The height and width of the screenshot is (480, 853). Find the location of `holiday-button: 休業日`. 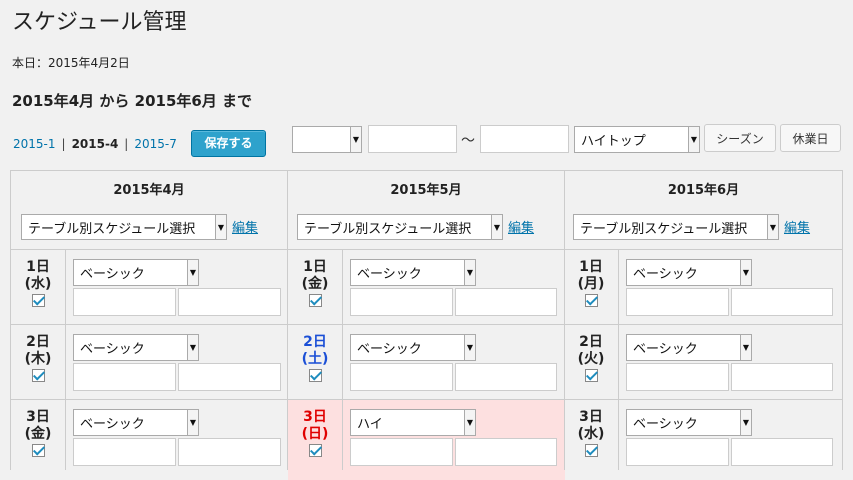

holiday-button: 休業日 is located at coordinates (810, 138).